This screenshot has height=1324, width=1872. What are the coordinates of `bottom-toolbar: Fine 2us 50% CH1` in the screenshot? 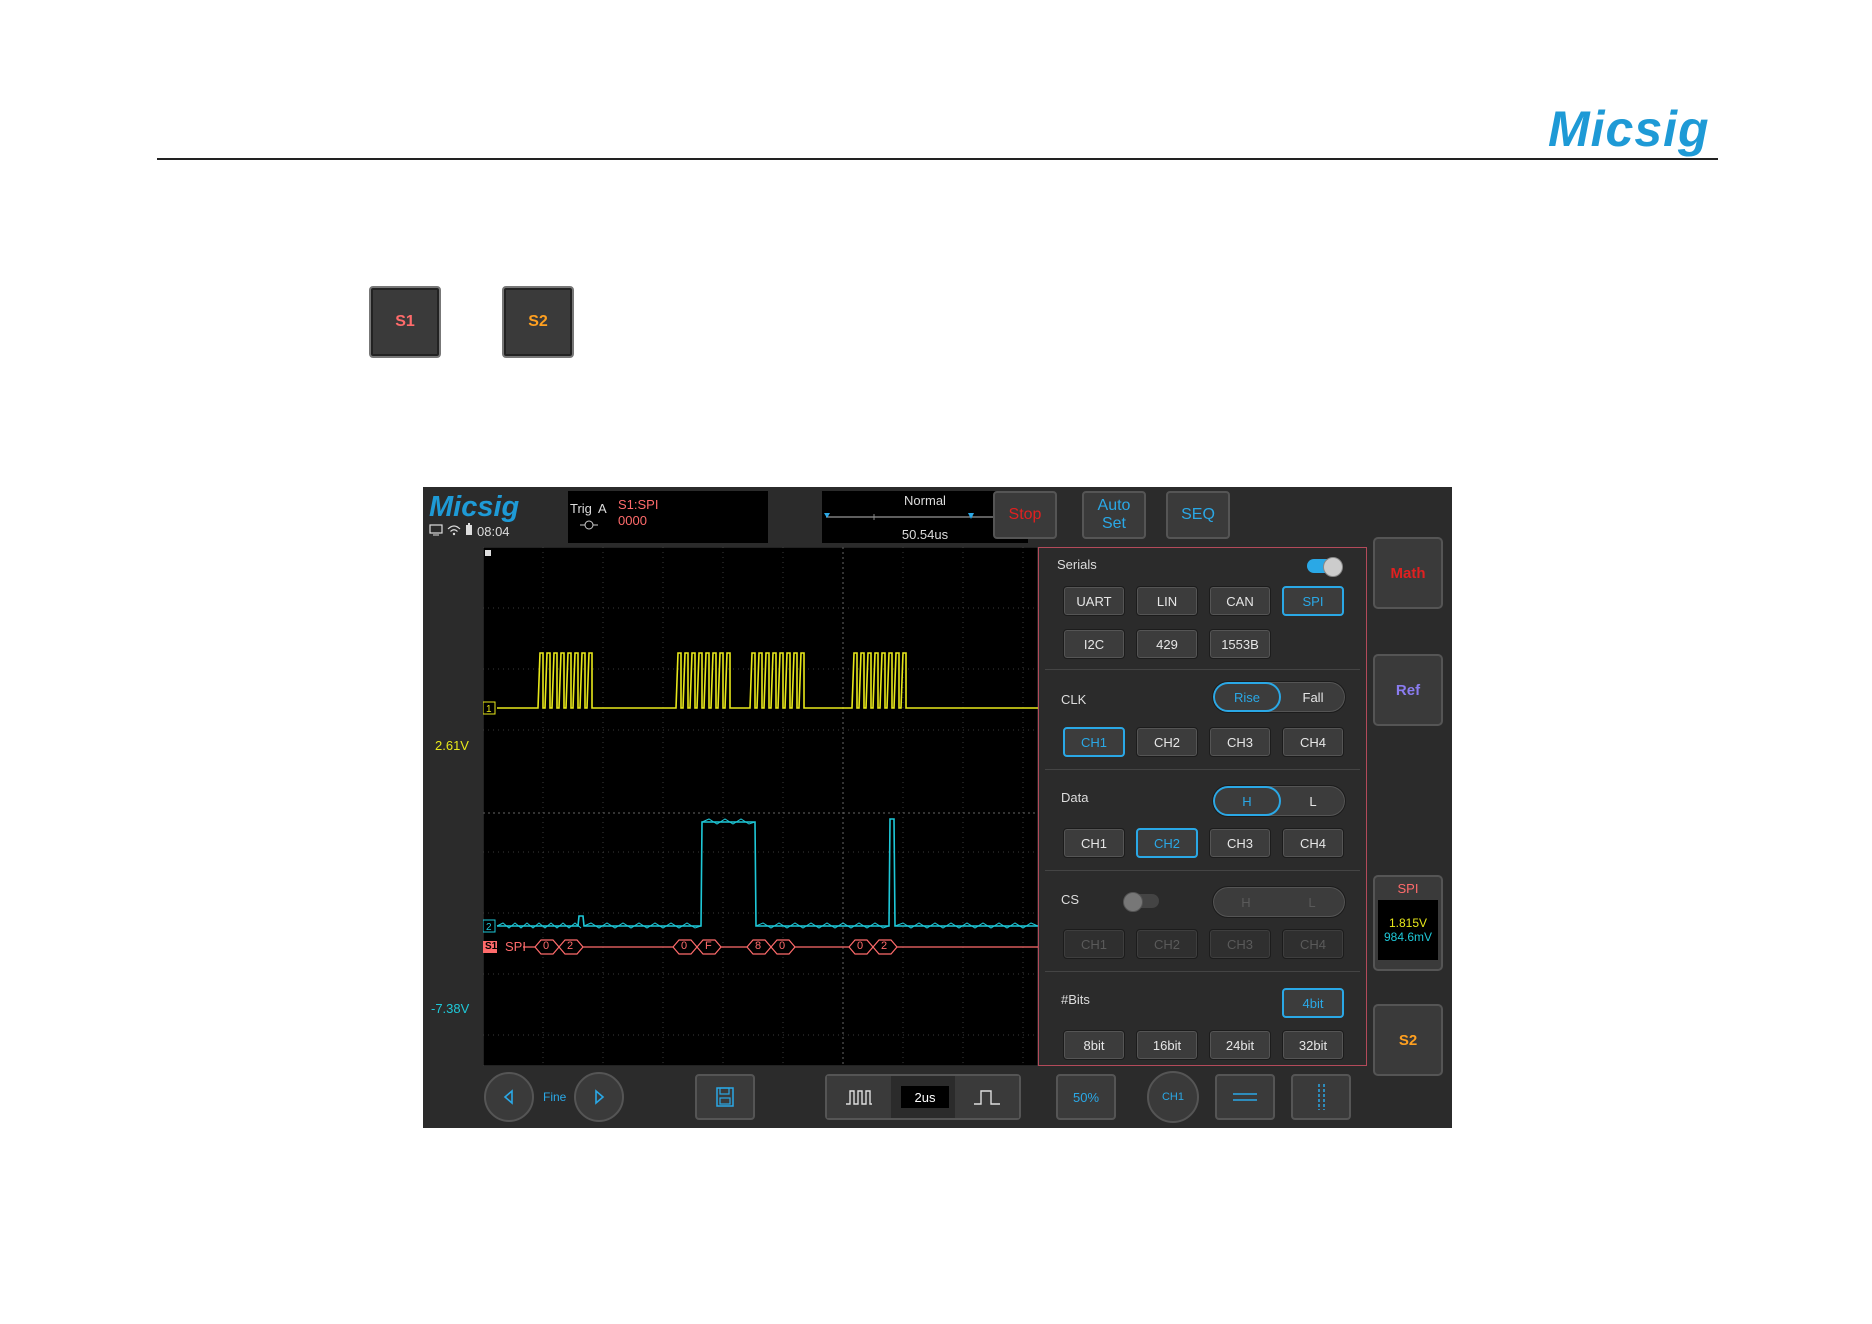 It's located at (937, 1097).